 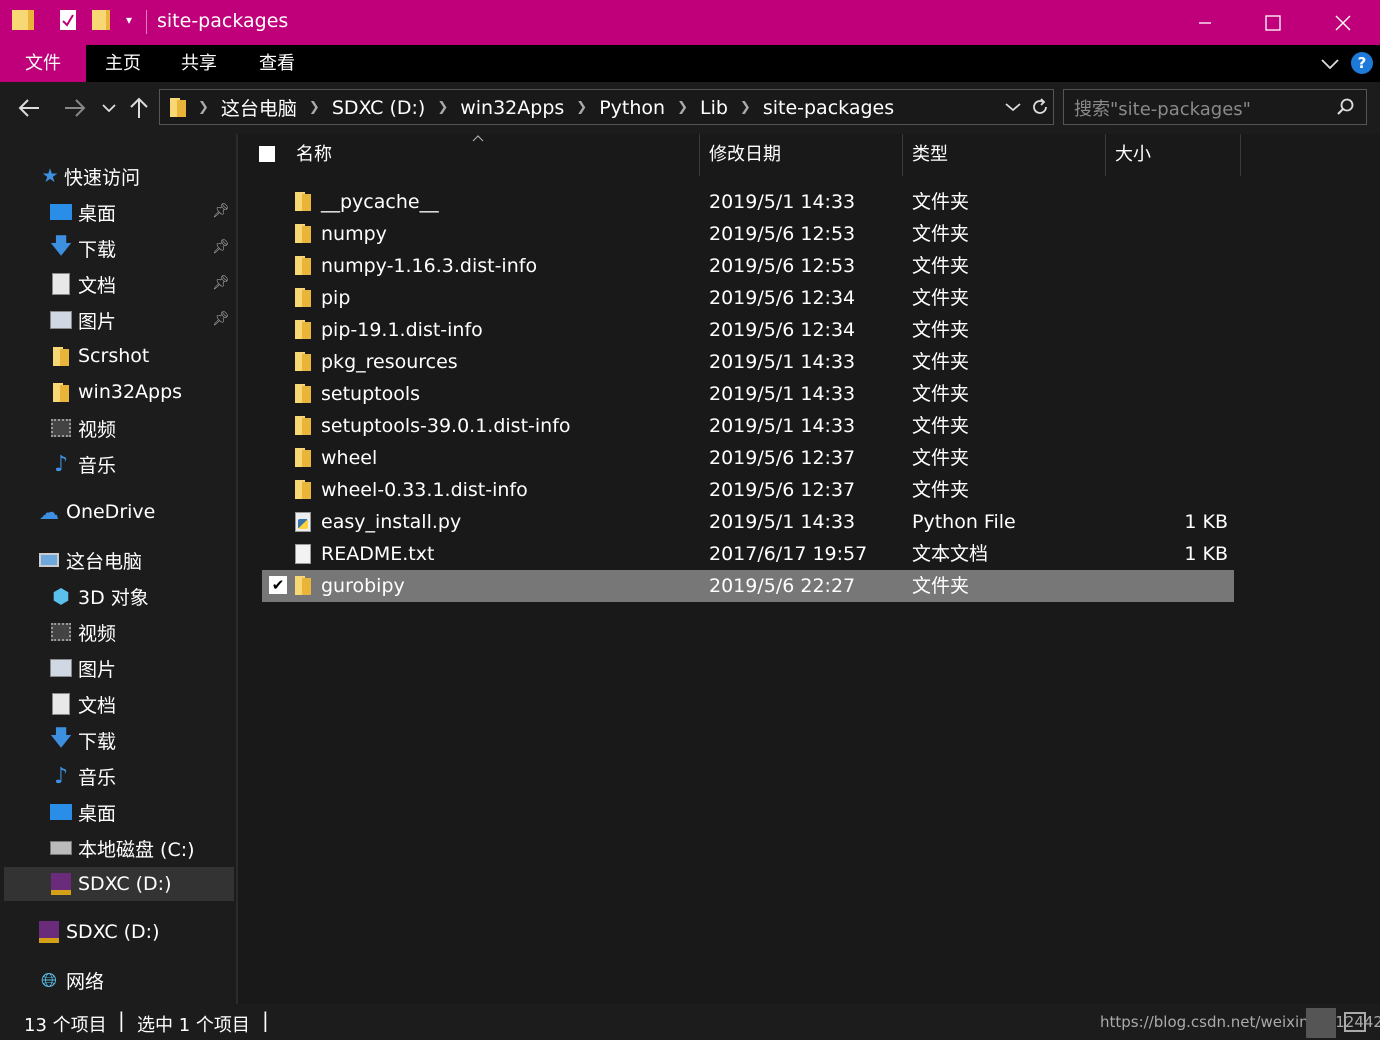 What do you see at coordinates (930, 155) in the screenshot?
I see `column-header-type: 类型` at bounding box center [930, 155].